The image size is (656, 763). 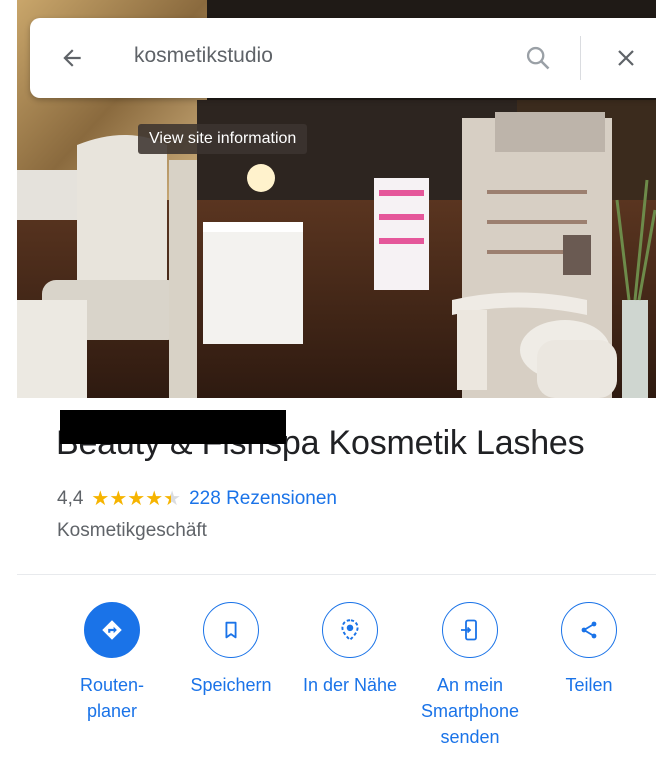 I want to click on place-category: Kosmetikgeschäft, so click(x=132, y=530).